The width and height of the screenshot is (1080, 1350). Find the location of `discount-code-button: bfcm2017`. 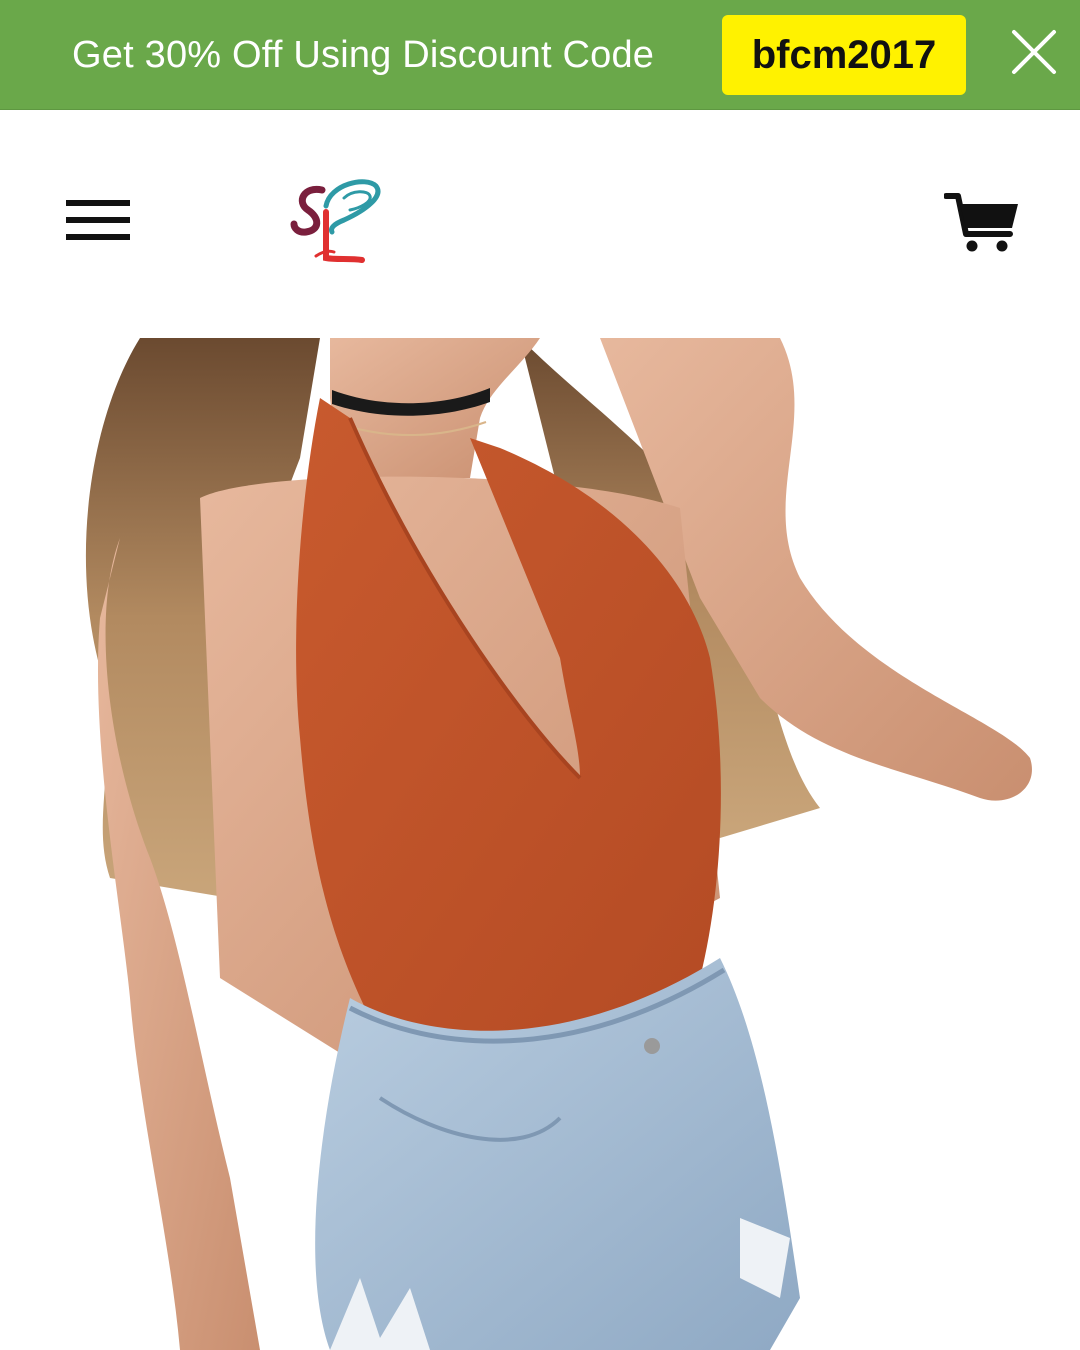

discount-code-button: bfcm2017 is located at coordinates (844, 55).